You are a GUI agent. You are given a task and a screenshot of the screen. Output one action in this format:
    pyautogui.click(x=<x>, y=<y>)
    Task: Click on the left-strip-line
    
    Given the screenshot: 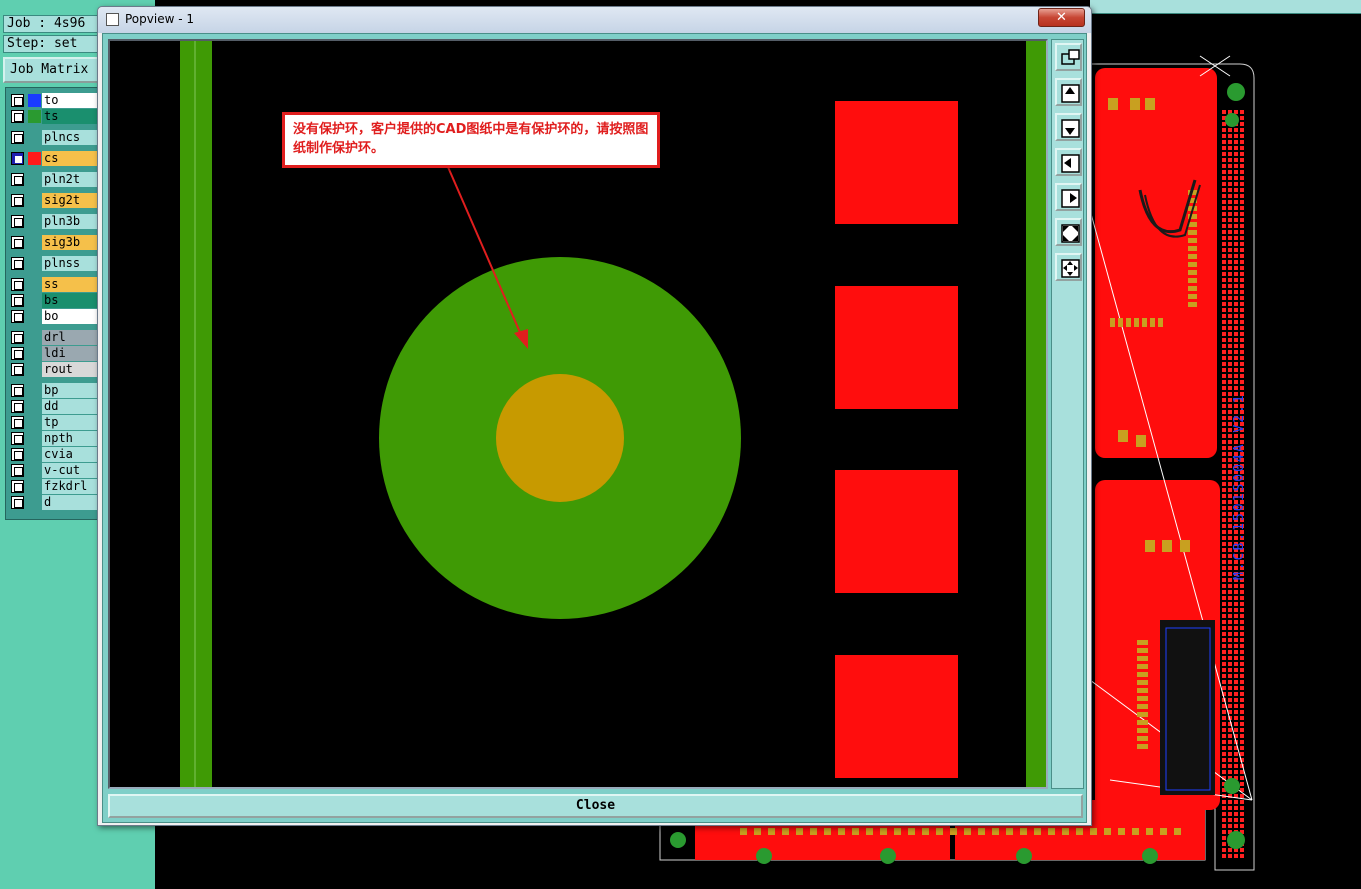 What is the action you would take?
    pyautogui.click(x=195, y=414)
    